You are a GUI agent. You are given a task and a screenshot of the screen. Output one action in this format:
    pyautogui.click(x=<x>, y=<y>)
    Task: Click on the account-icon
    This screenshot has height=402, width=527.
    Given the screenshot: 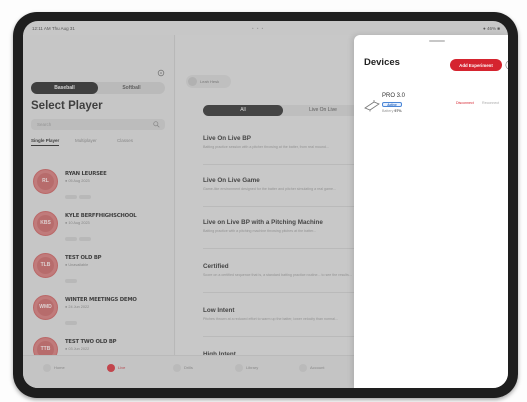 What is the action you would take?
    pyautogui.click(x=303, y=368)
    